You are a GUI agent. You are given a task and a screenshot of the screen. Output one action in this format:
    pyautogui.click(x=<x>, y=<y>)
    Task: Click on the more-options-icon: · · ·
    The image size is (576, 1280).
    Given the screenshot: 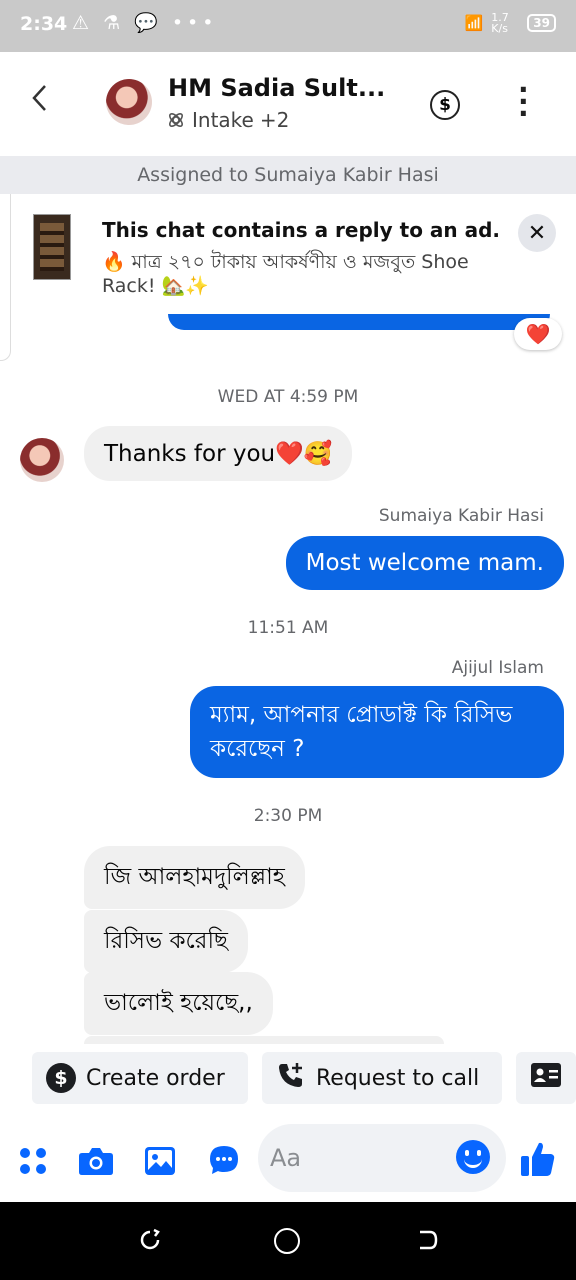 What is the action you would take?
    pyautogui.click(x=523, y=102)
    